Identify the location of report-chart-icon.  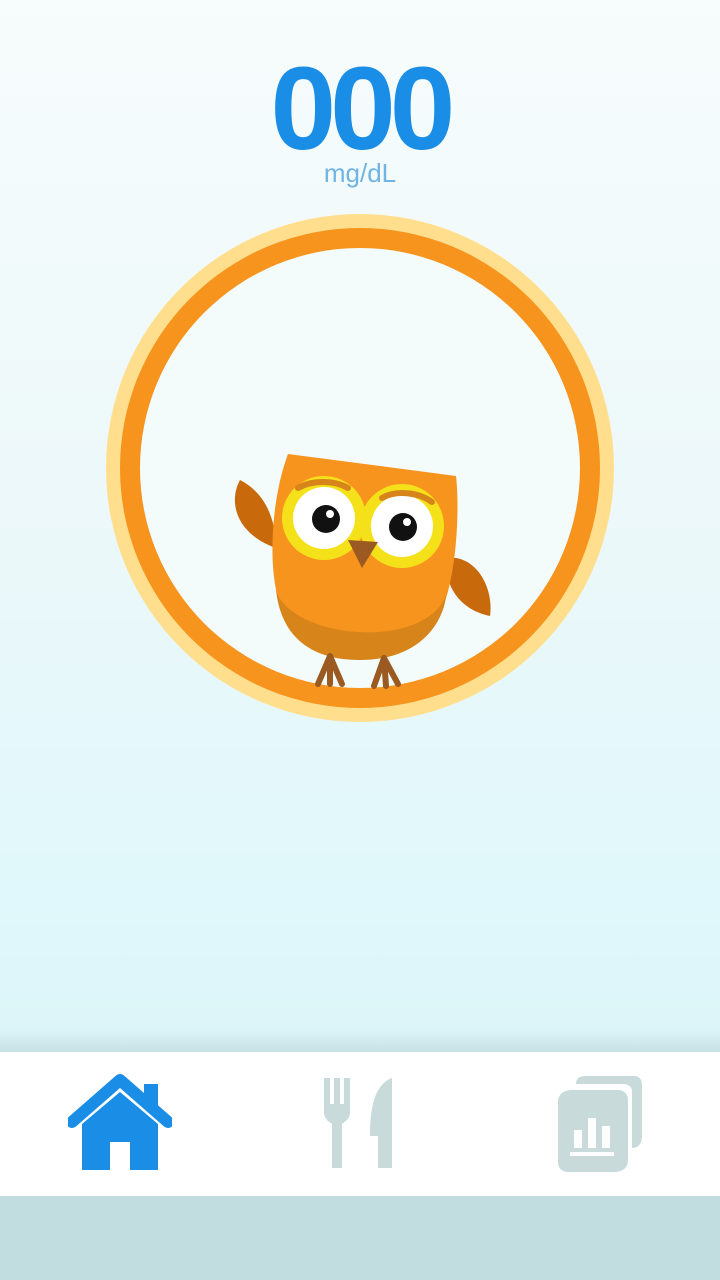
(600, 1124).